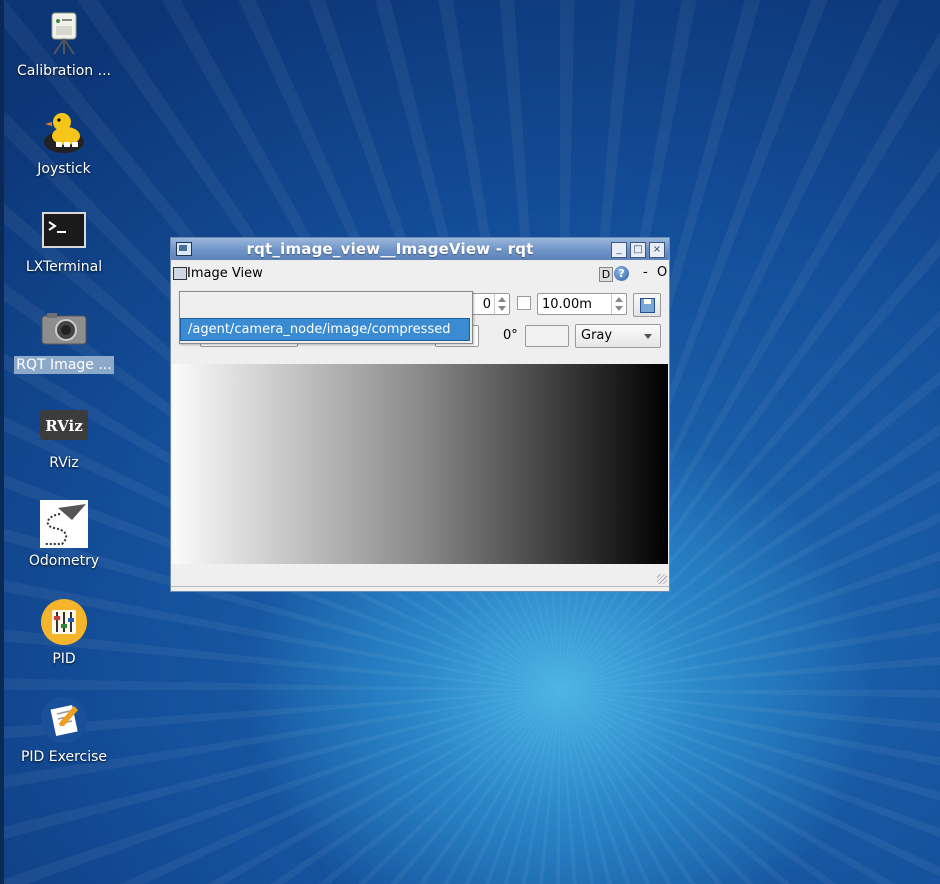 The width and height of the screenshot is (940, 884). What do you see at coordinates (648, 336) in the screenshot?
I see `chevron-down-icon` at bounding box center [648, 336].